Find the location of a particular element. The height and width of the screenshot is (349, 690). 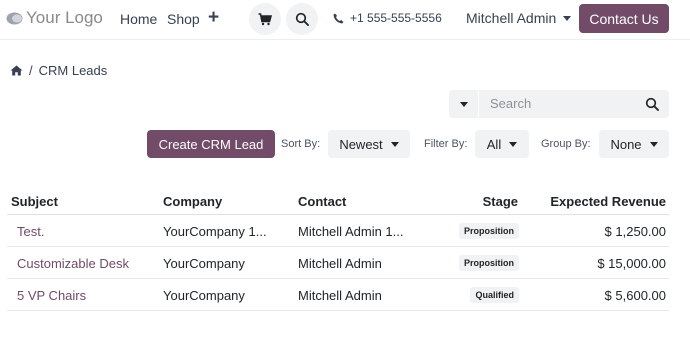

search-toggle-button is located at coordinates (302, 19).